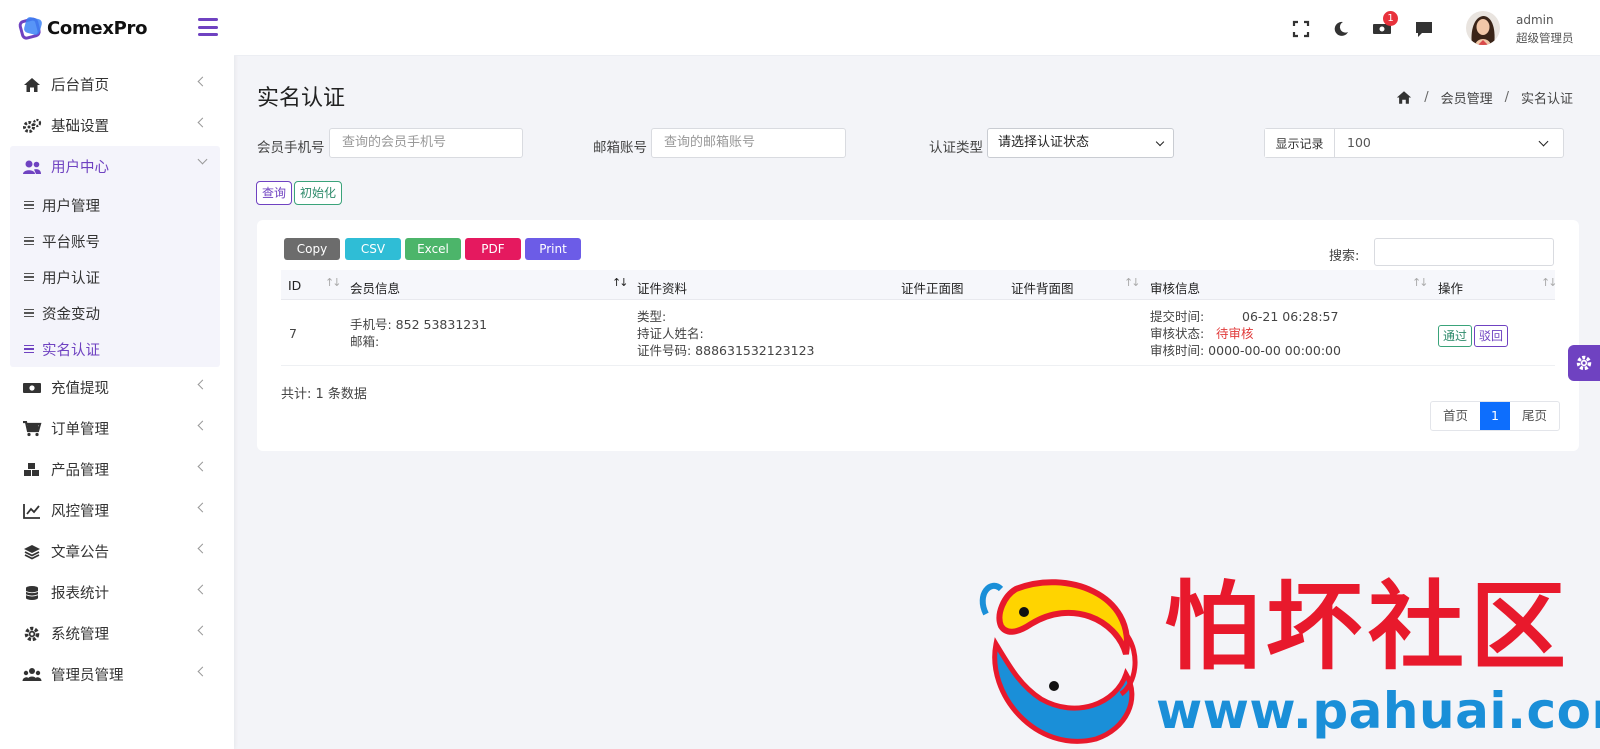 This screenshot has height=749, width=1600. What do you see at coordinates (80, 512) in the screenshot?
I see `sidebar-item-label: 风控管理` at bounding box center [80, 512].